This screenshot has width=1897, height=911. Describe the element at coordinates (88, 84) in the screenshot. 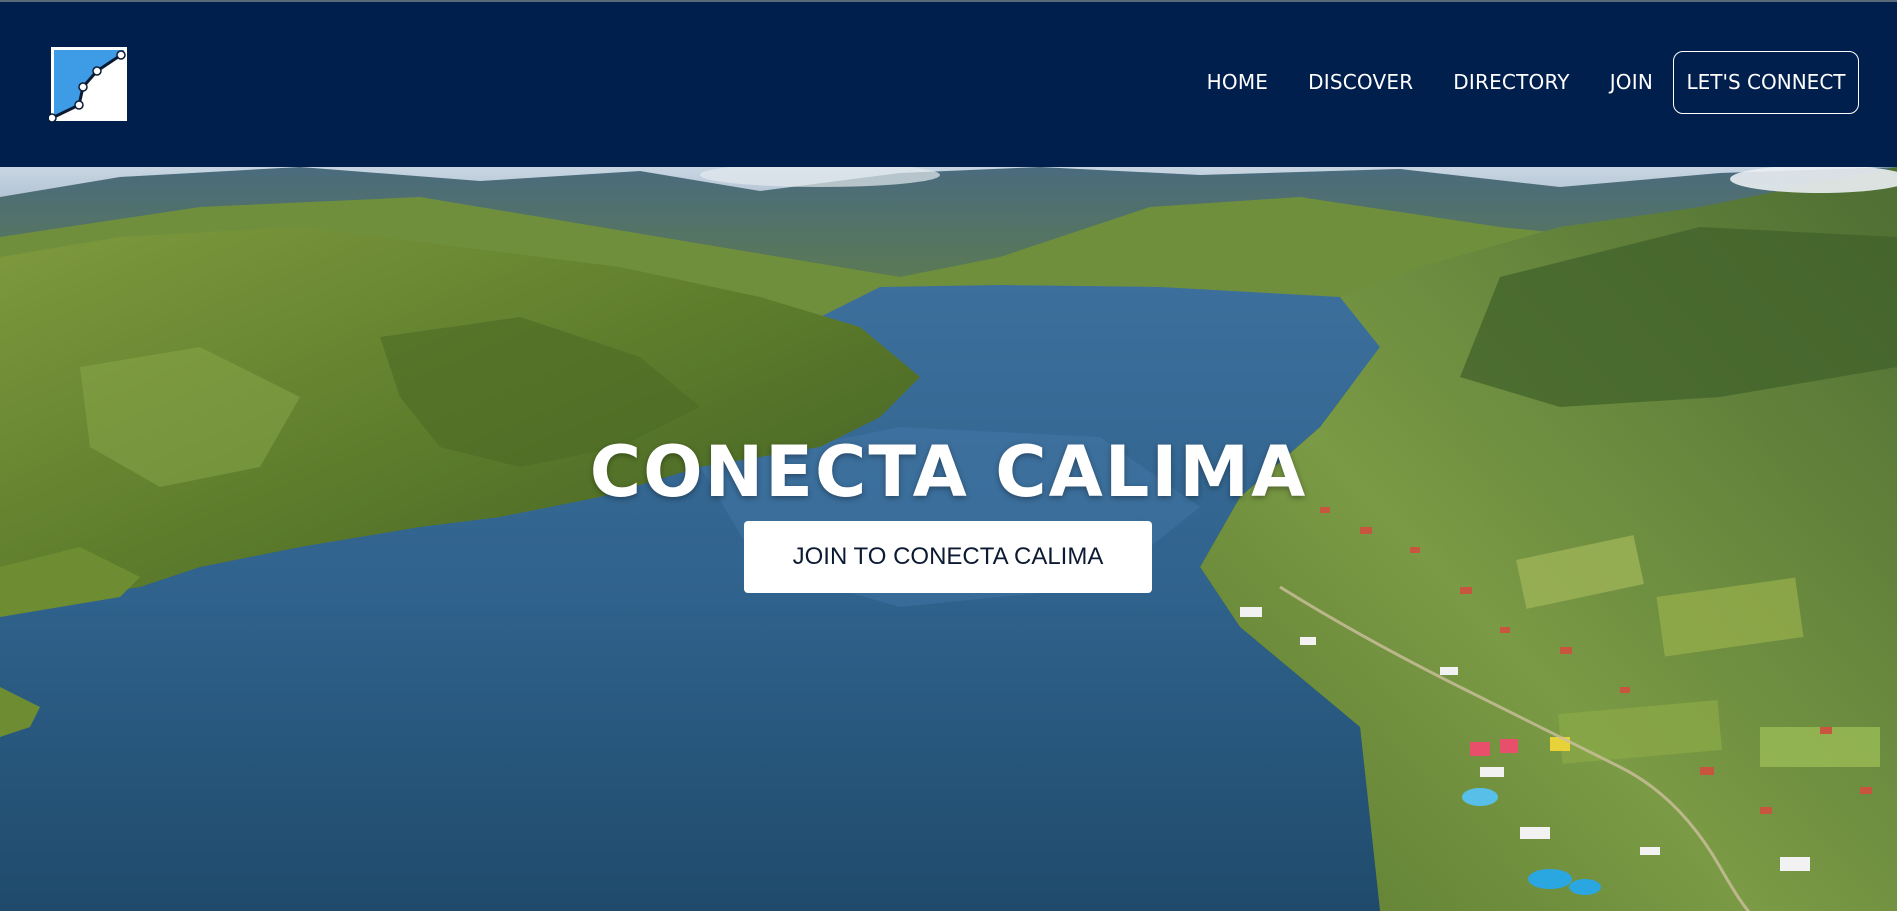

I see `site-logo-icon` at that location.